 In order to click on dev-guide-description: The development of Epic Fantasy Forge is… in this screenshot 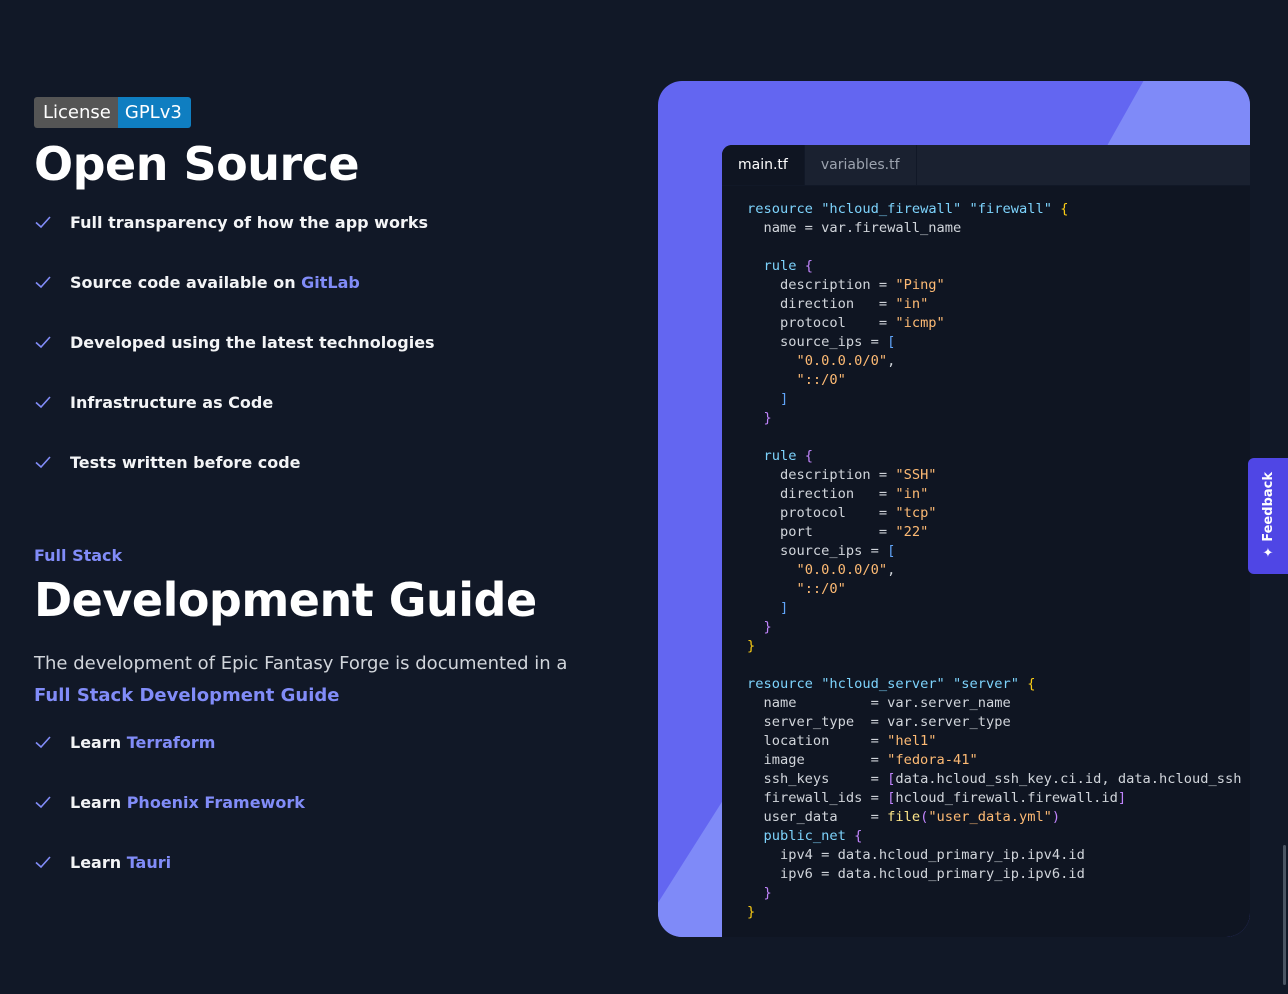, I will do `click(314, 680)`.